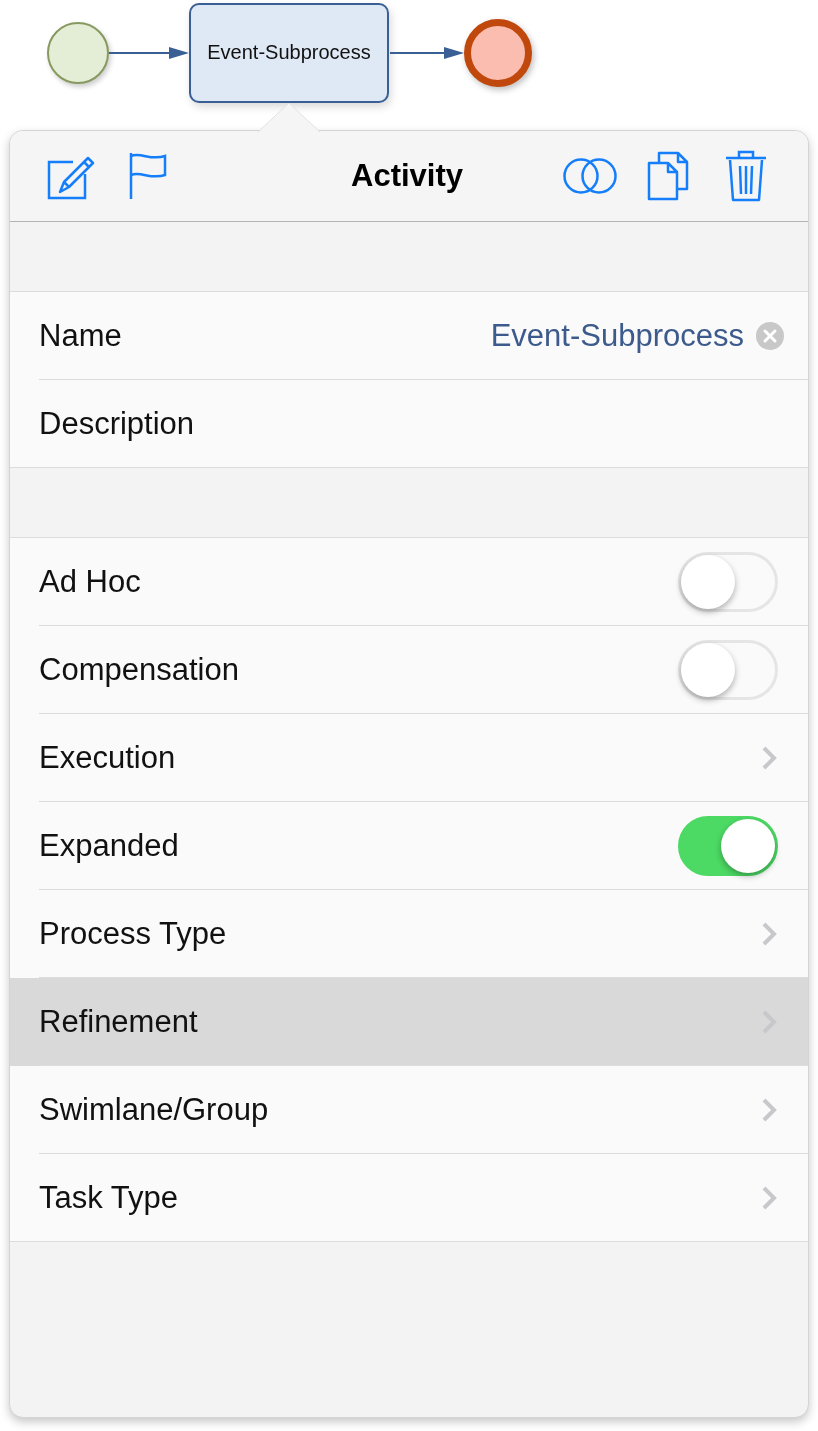 This screenshot has height=1431, width=818. I want to click on list-row: Expanded, so click(409, 846).